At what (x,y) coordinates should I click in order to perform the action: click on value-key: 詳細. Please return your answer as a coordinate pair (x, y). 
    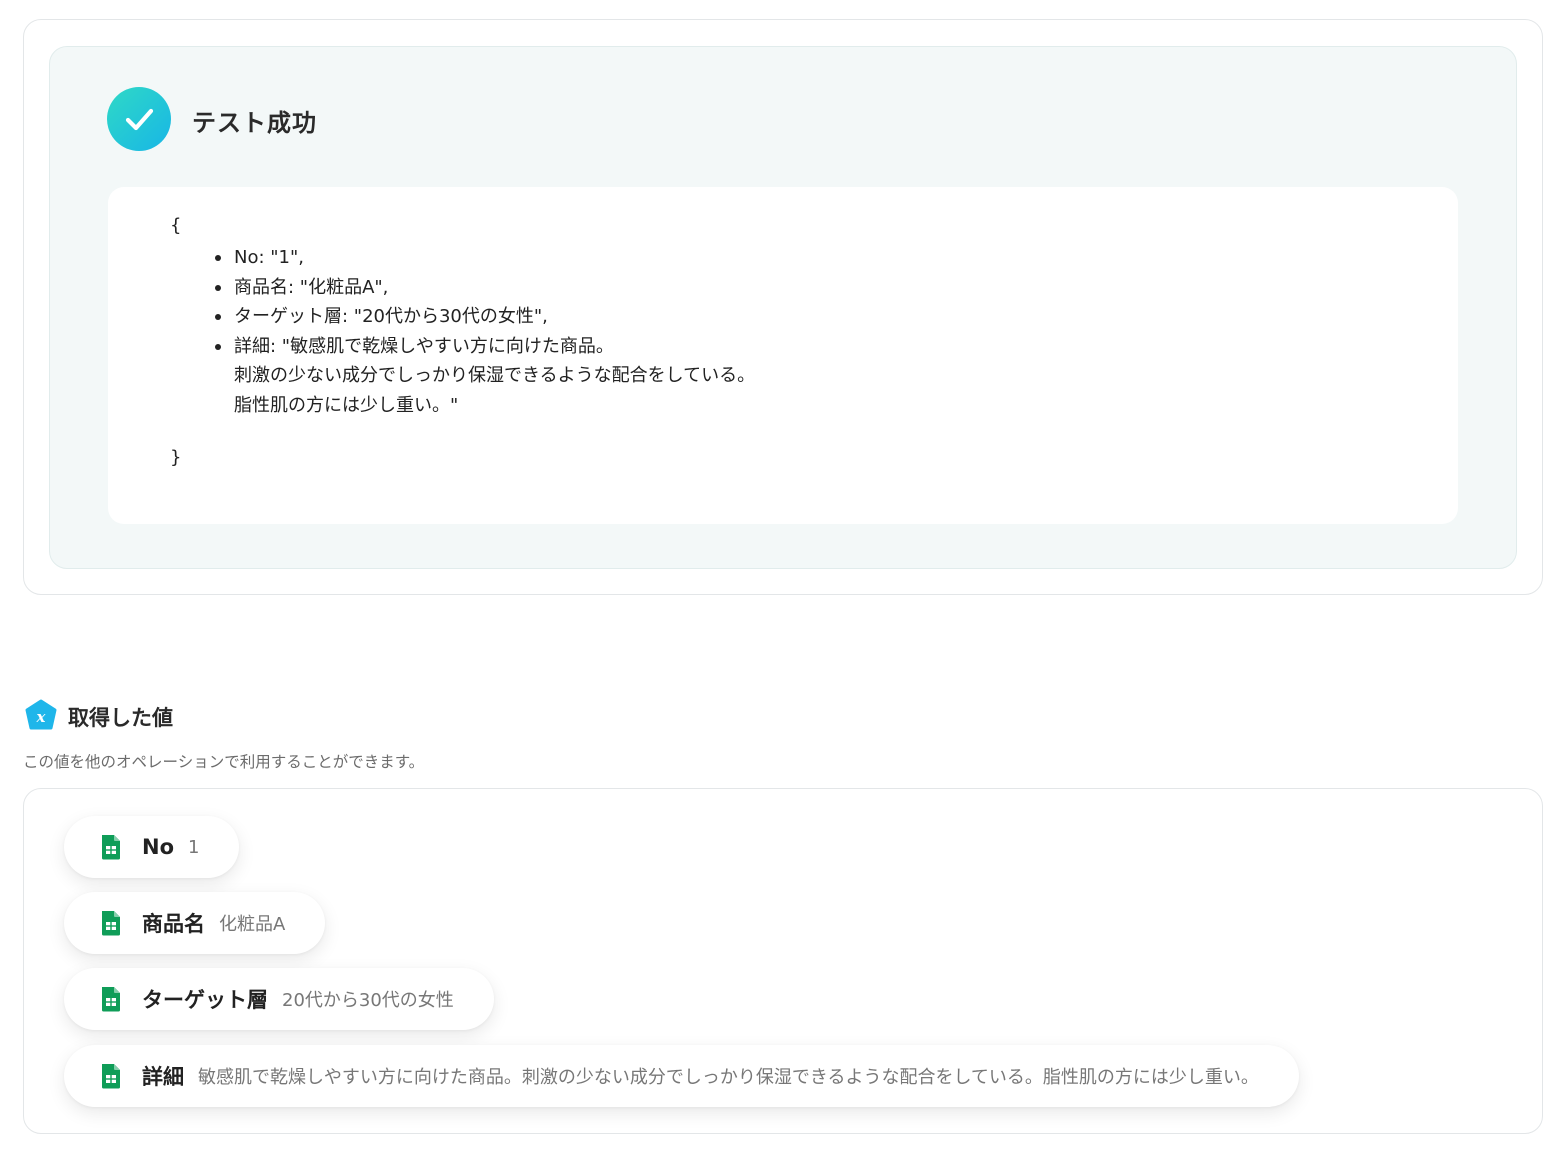
    Looking at the image, I should click on (163, 1077).